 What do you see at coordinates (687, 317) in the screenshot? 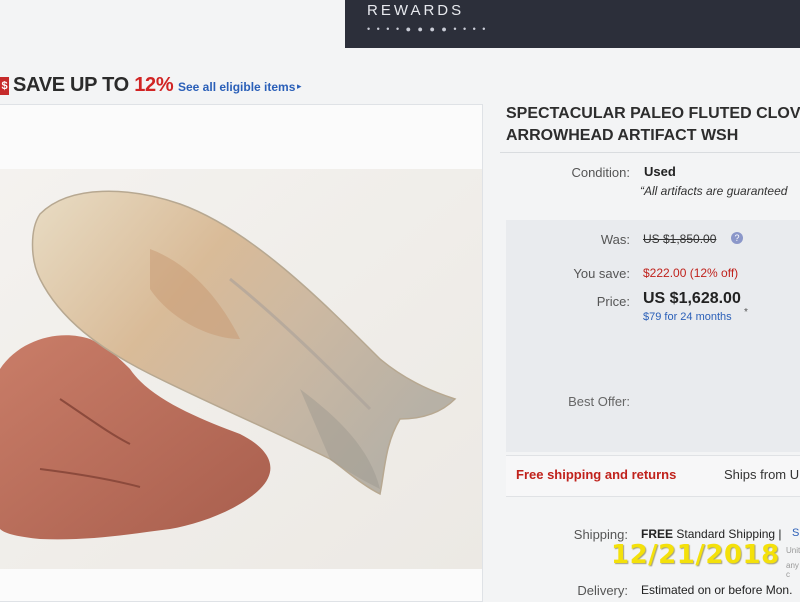
I see `financing-link: $79 for 24 months` at bounding box center [687, 317].